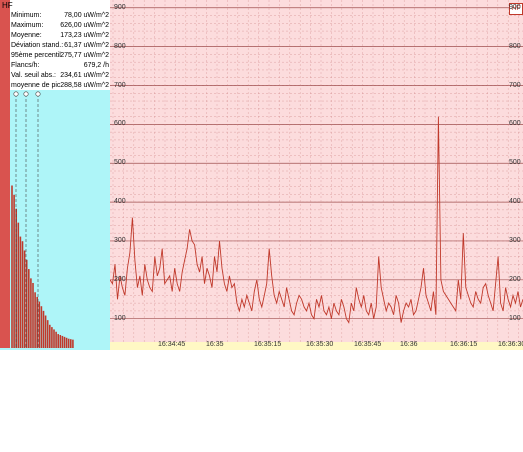 The height and width of the screenshot is (452, 523). Describe the element at coordinates (37, 45) in the screenshot. I see `stat-label: Déviation stand.:` at that location.